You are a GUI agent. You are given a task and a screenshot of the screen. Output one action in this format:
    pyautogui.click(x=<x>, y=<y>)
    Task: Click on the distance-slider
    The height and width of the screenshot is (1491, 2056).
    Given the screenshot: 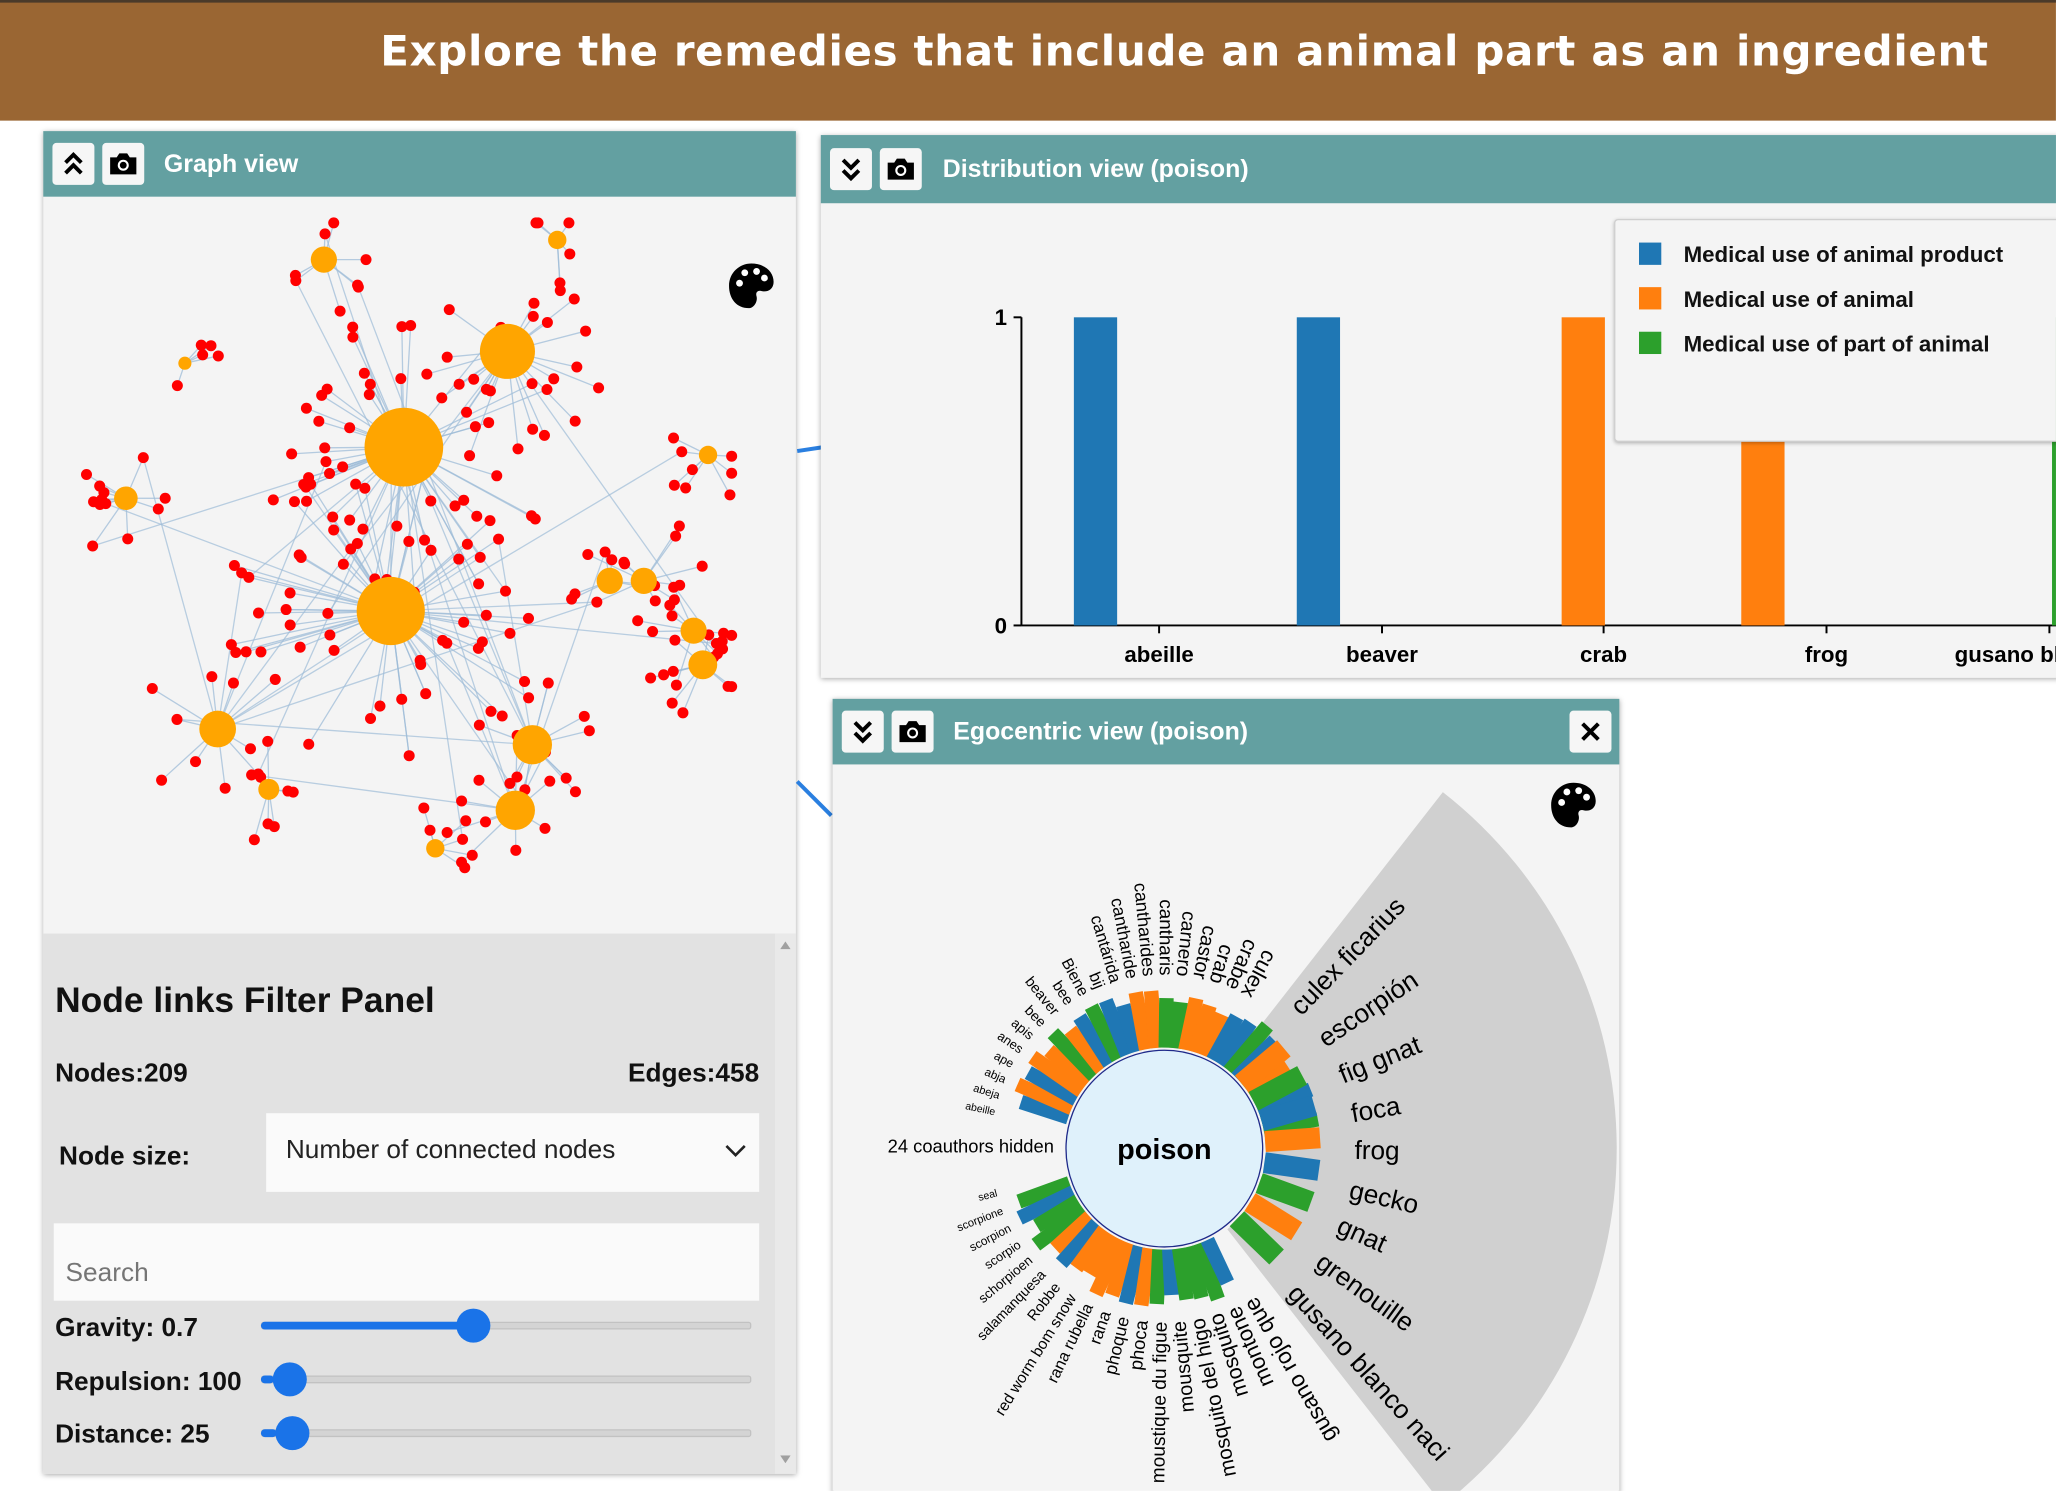 What is the action you would take?
    pyautogui.click(x=506, y=1432)
    